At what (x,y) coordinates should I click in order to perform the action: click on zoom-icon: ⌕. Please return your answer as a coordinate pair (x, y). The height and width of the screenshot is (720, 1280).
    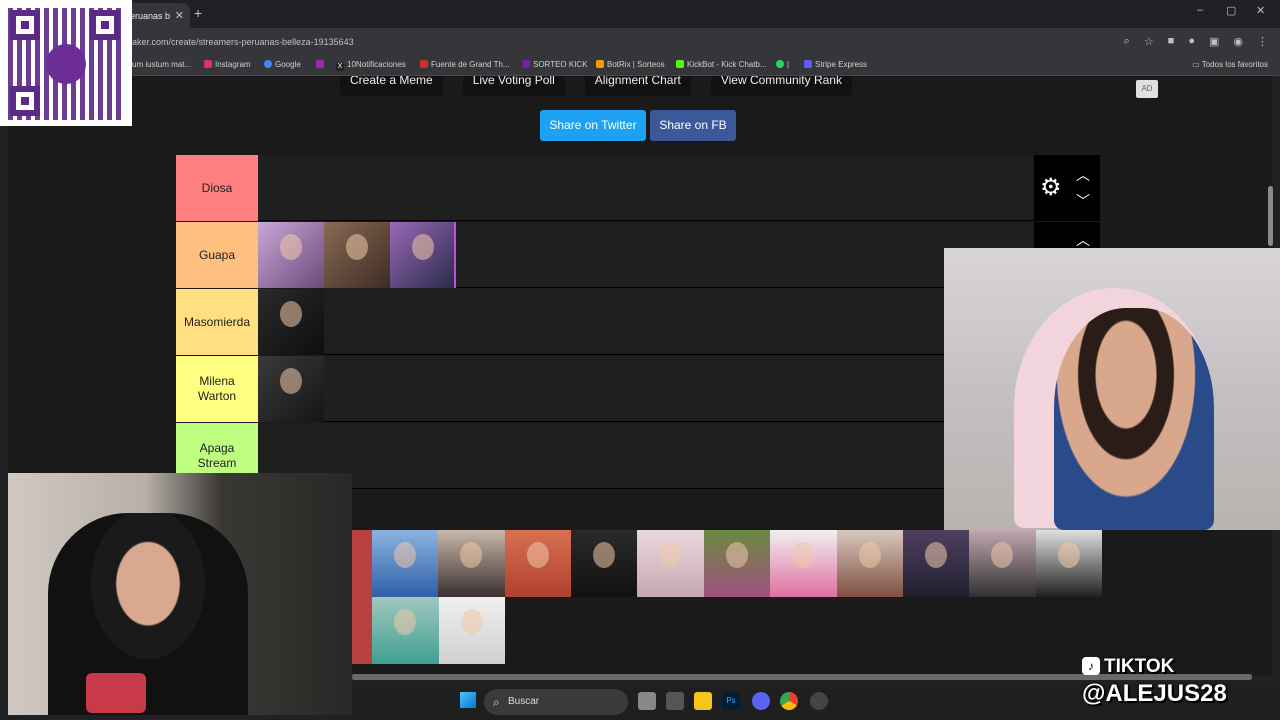
    Looking at the image, I should click on (1127, 41).